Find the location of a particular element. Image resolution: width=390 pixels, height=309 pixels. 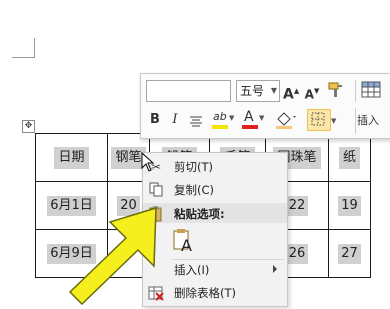

submenu-arrow-icon is located at coordinates (275, 269).